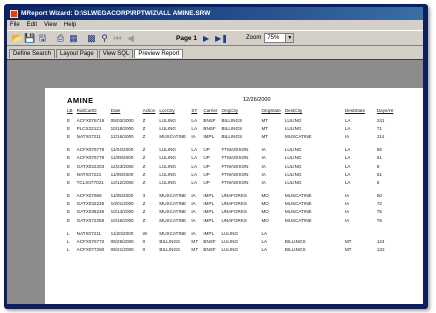  What do you see at coordinates (50, 25) in the screenshot?
I see `menu-view: View` at bounding box center [50, 25].